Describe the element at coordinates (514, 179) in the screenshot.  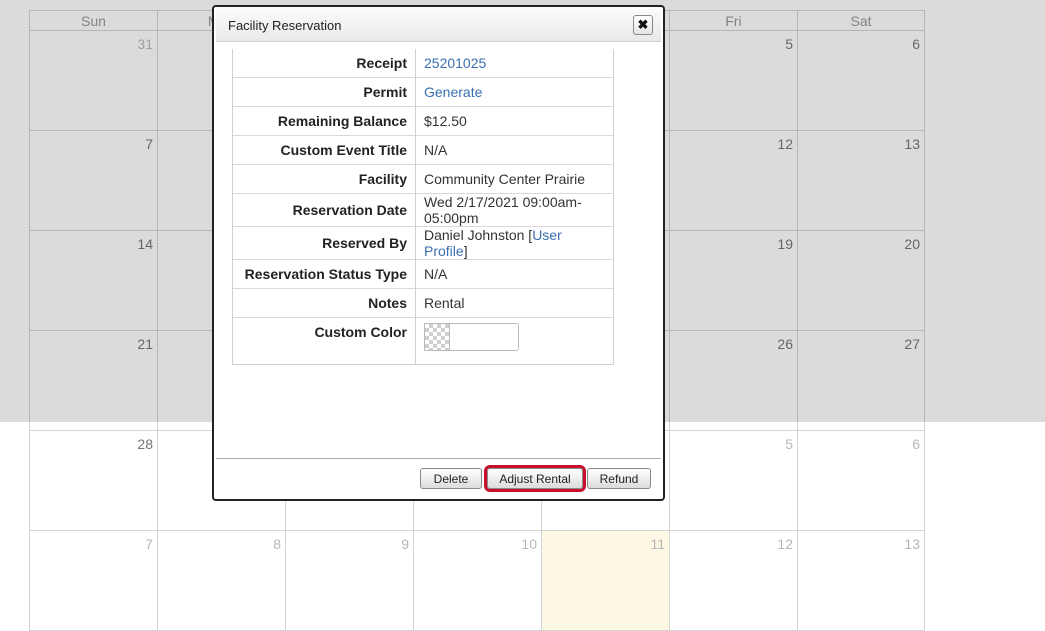
I see `facility-value: Community Center Prairie` at that location.